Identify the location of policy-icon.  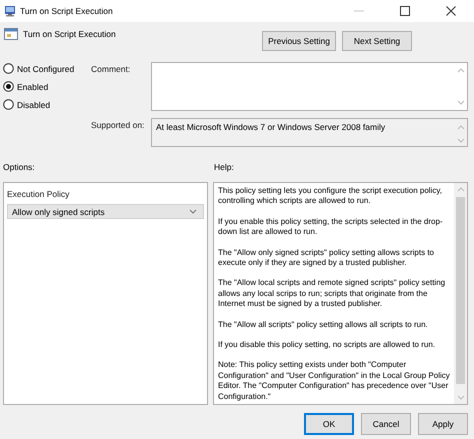
(11, 34).